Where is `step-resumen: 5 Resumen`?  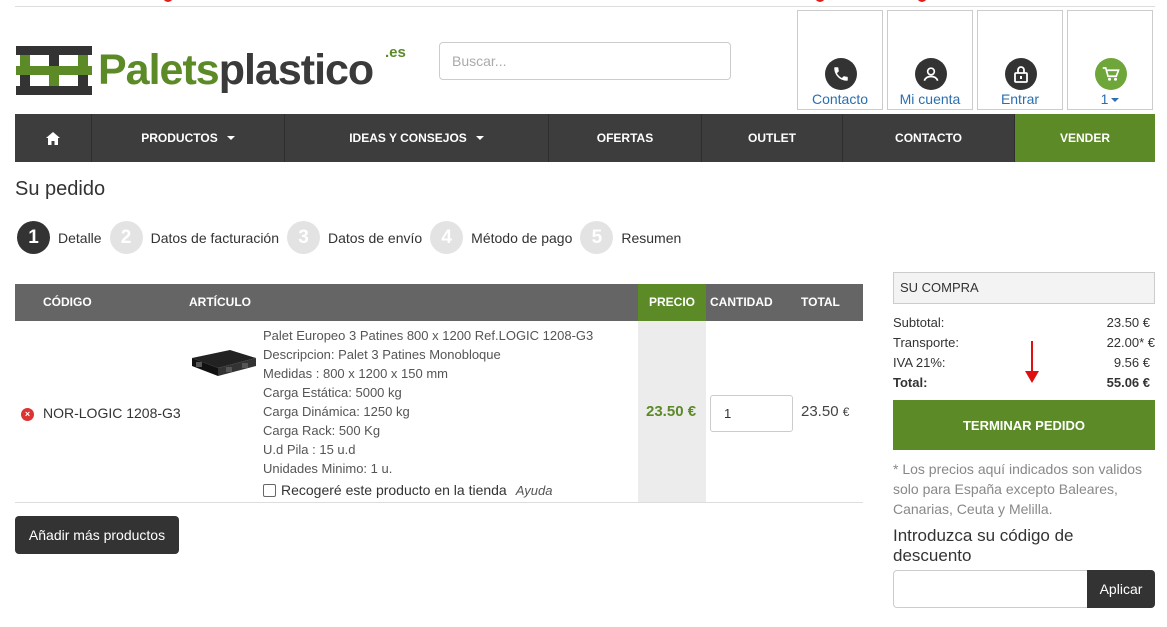
step-resumen: 5 Resumen is located at coordinates (630, 237).